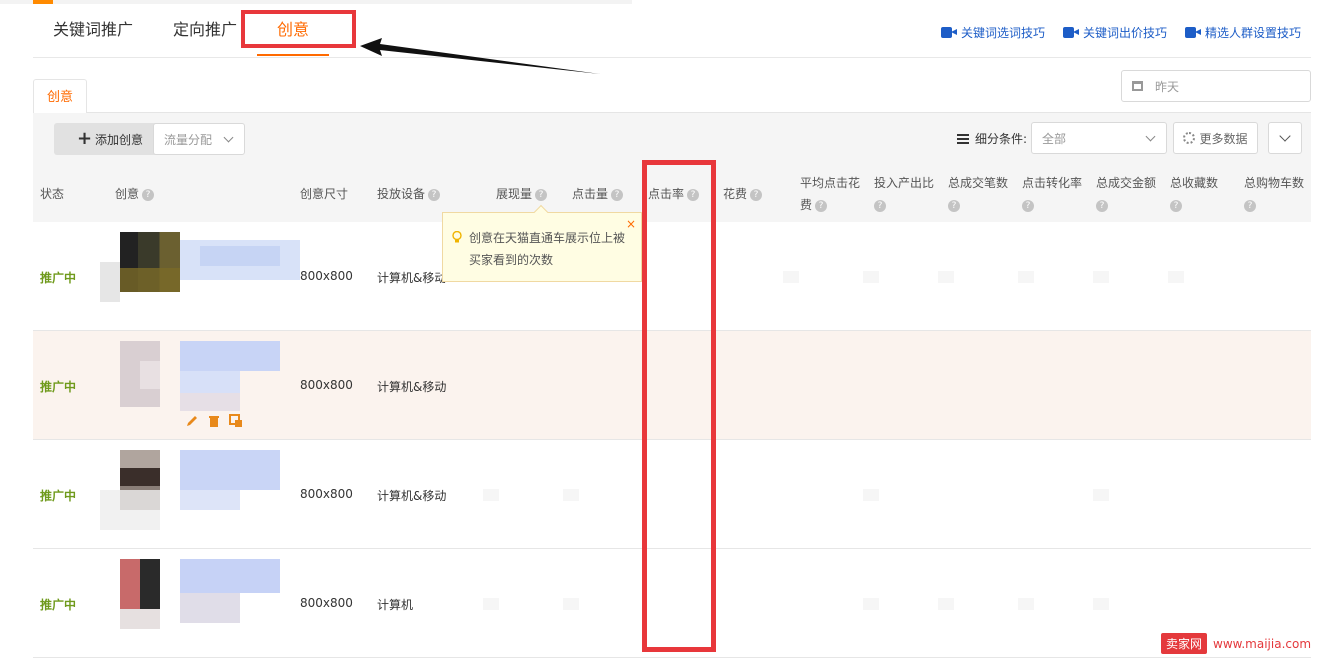  What do you see at coordinates (60, 96) in the screenshot?
I see `sub-tab-creative: 创意` at bounding box center [60, 96].